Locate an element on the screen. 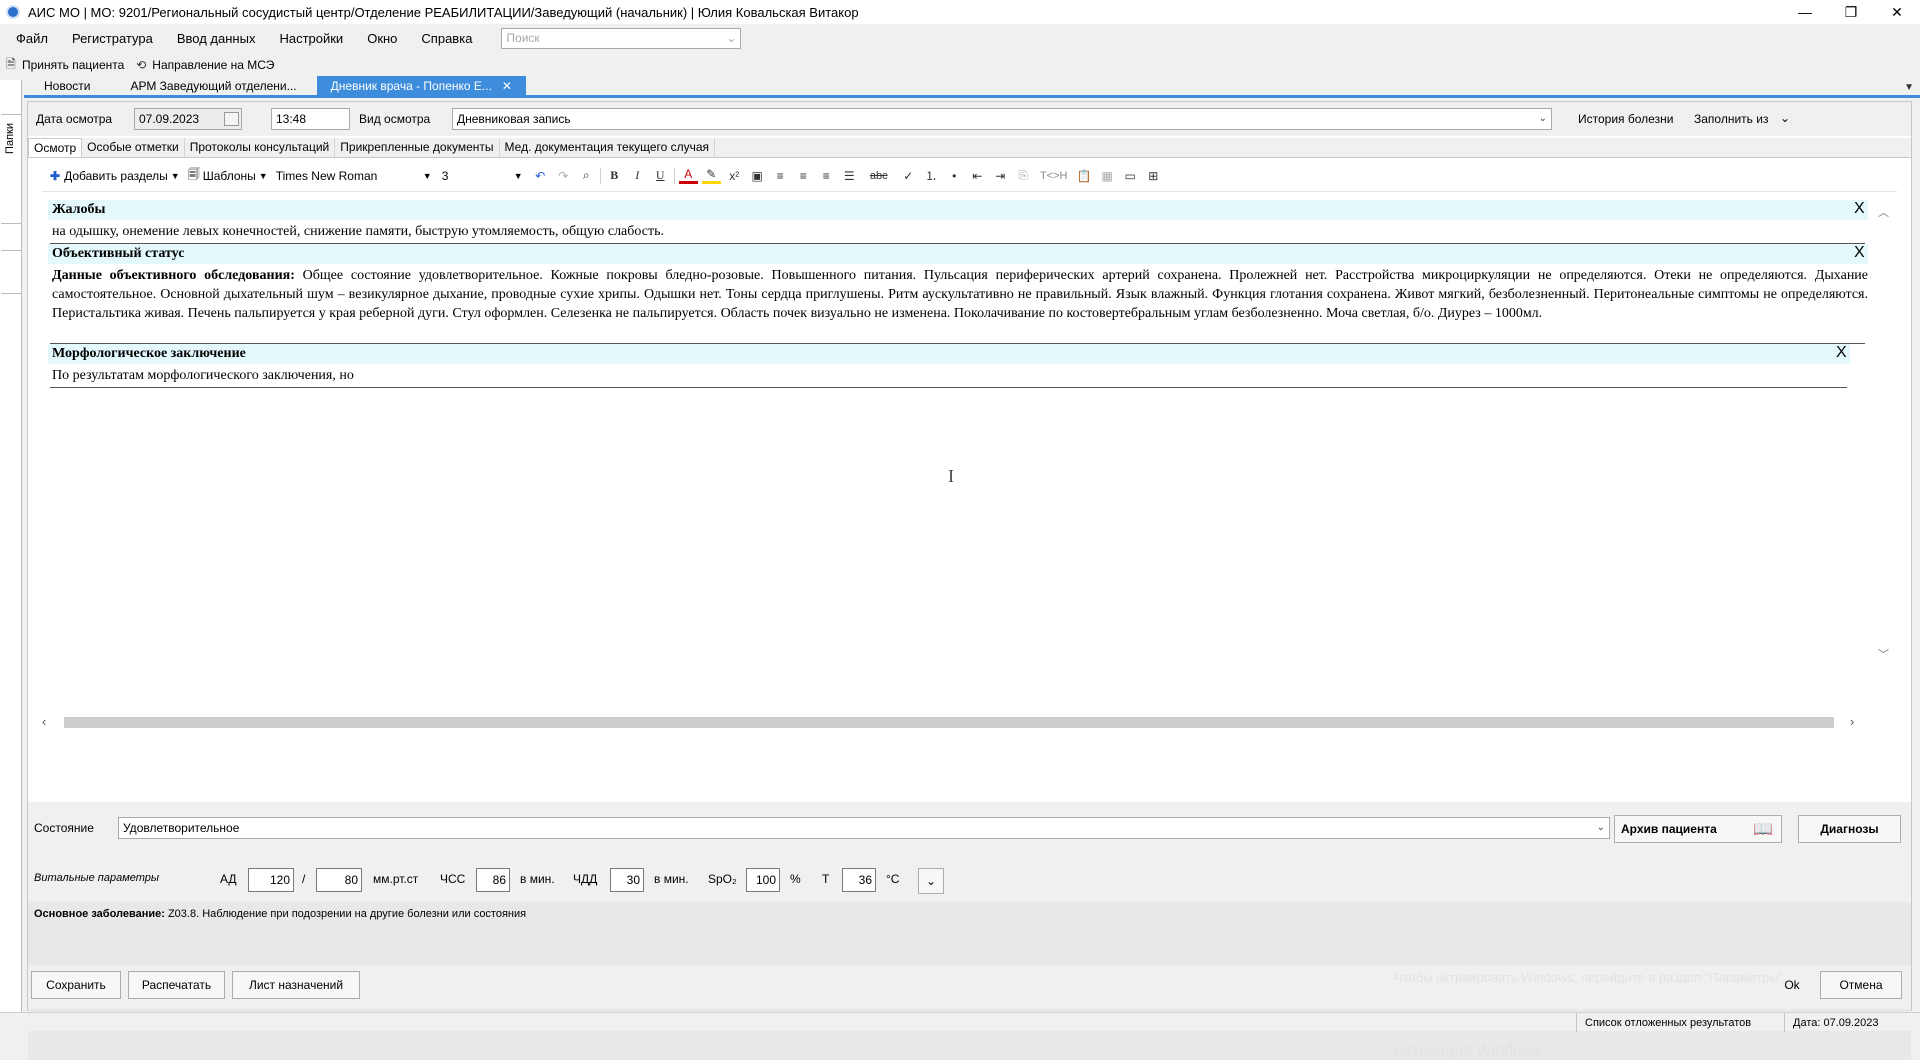 The height and width of the screenshot is (1060, 1920). exam-type-select: Дневниковая запись ⌄ is located at coordinates (1002, 119).